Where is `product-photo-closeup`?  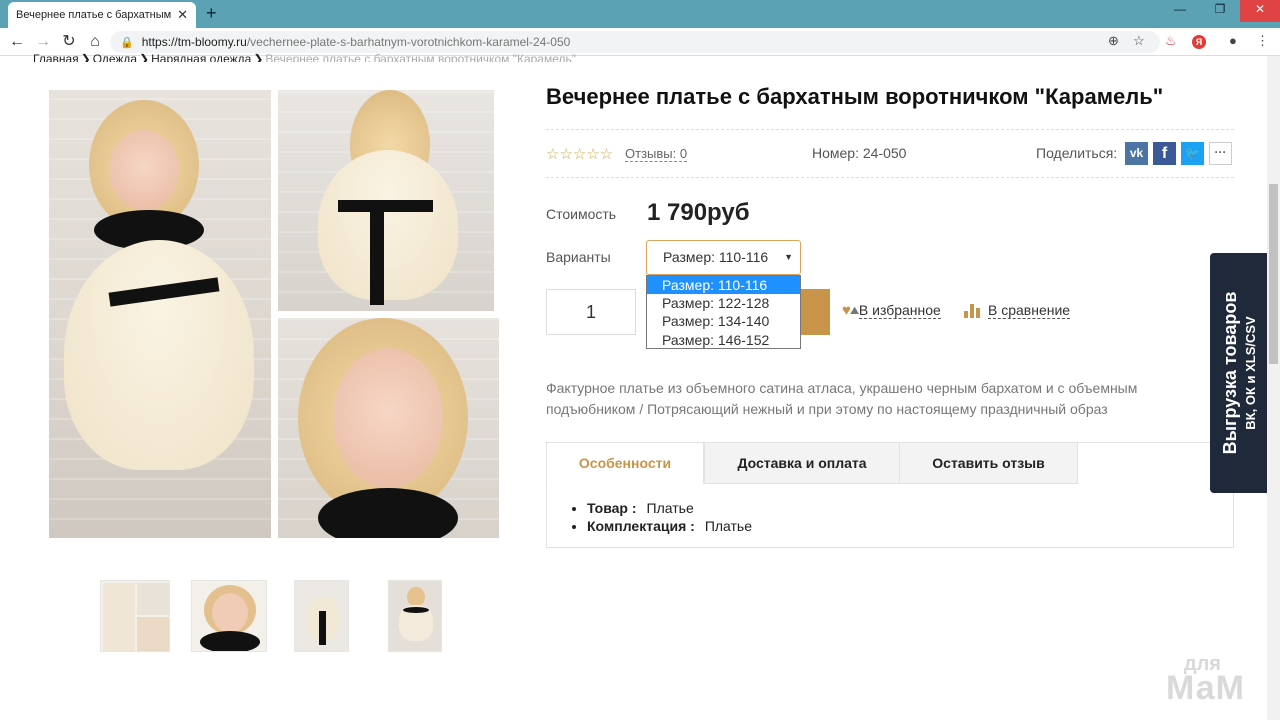
product-photo-closeup is located at coordinates (388, 428).